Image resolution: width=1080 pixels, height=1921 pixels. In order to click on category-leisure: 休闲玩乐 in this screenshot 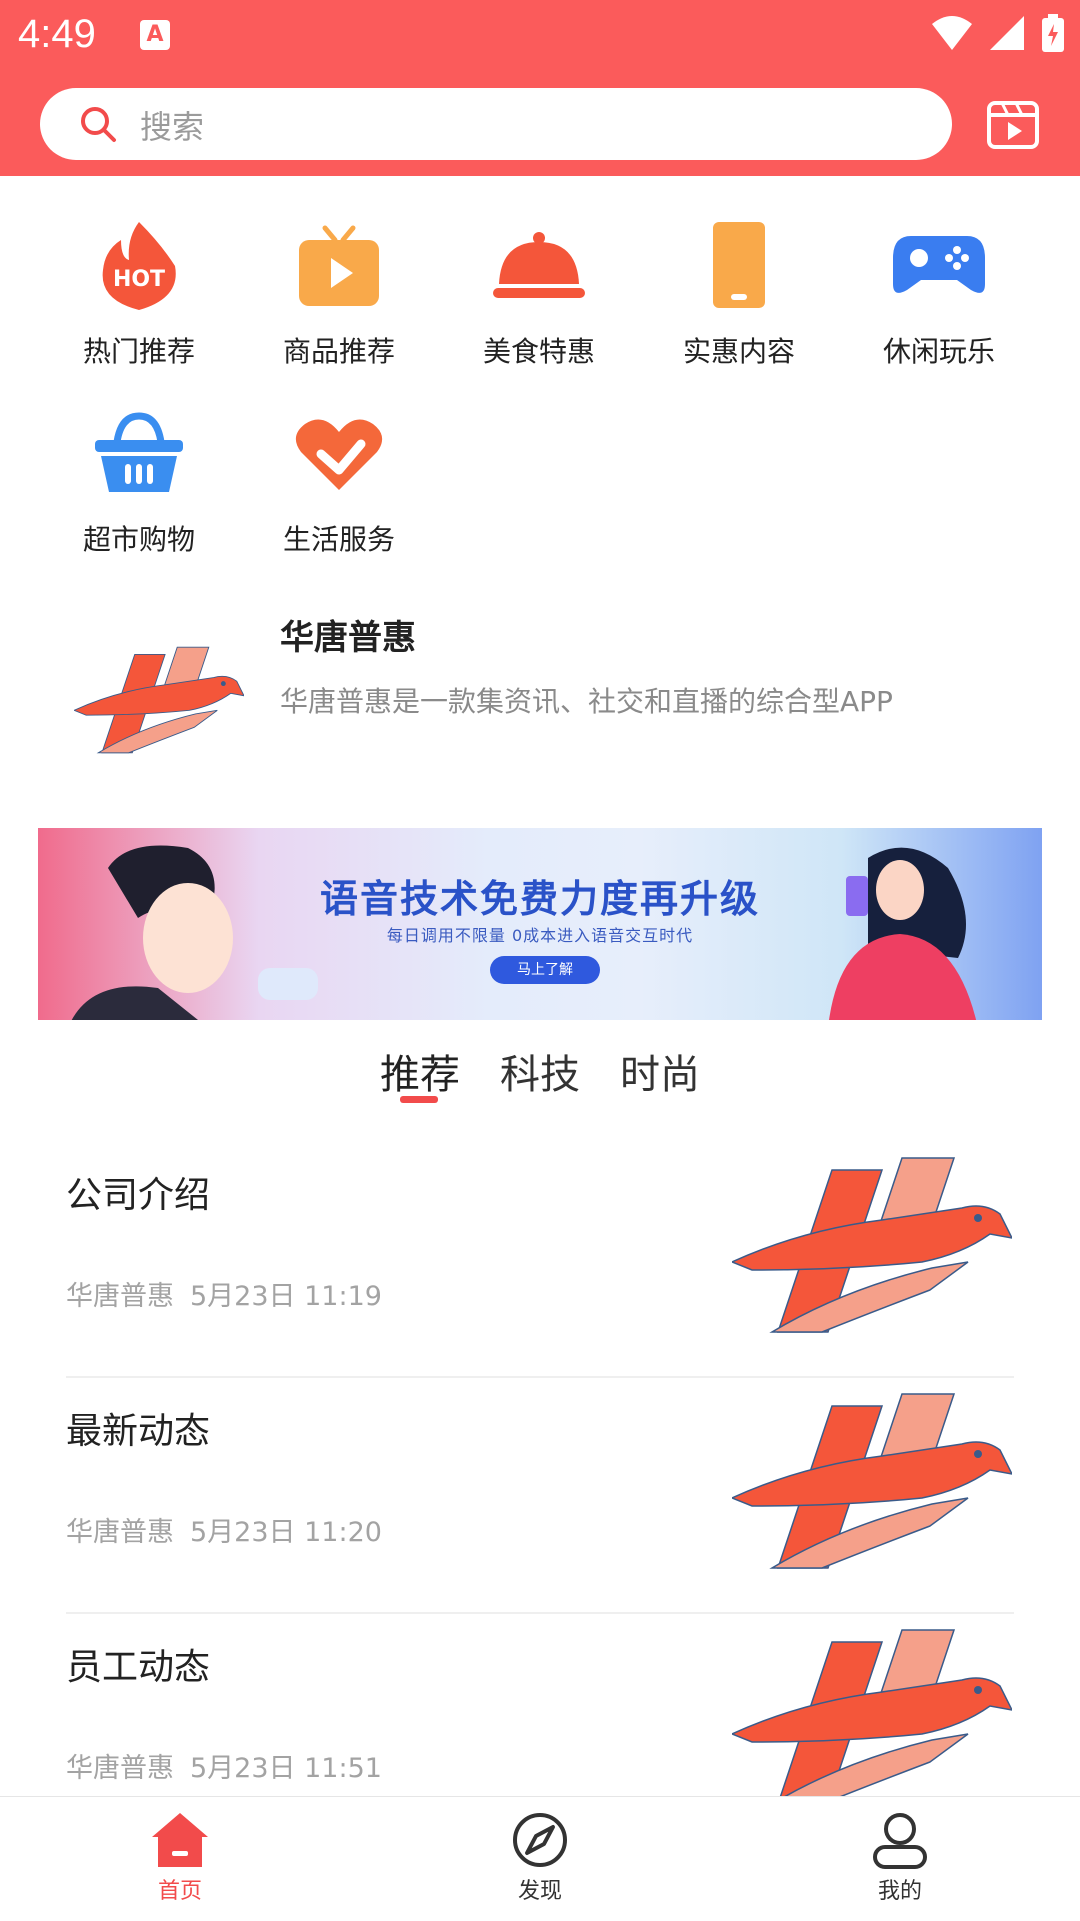, I will do `click(939, 303)`.